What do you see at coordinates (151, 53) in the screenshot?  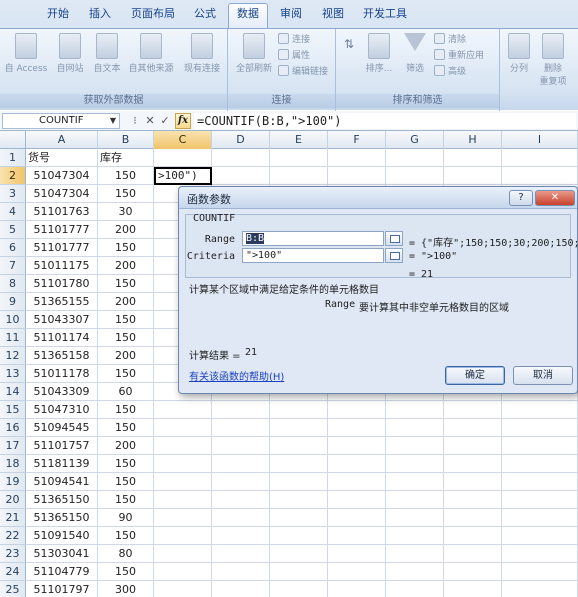 I see `from-other-sources-button: 自其他来源` at bounding box center [151, 53].